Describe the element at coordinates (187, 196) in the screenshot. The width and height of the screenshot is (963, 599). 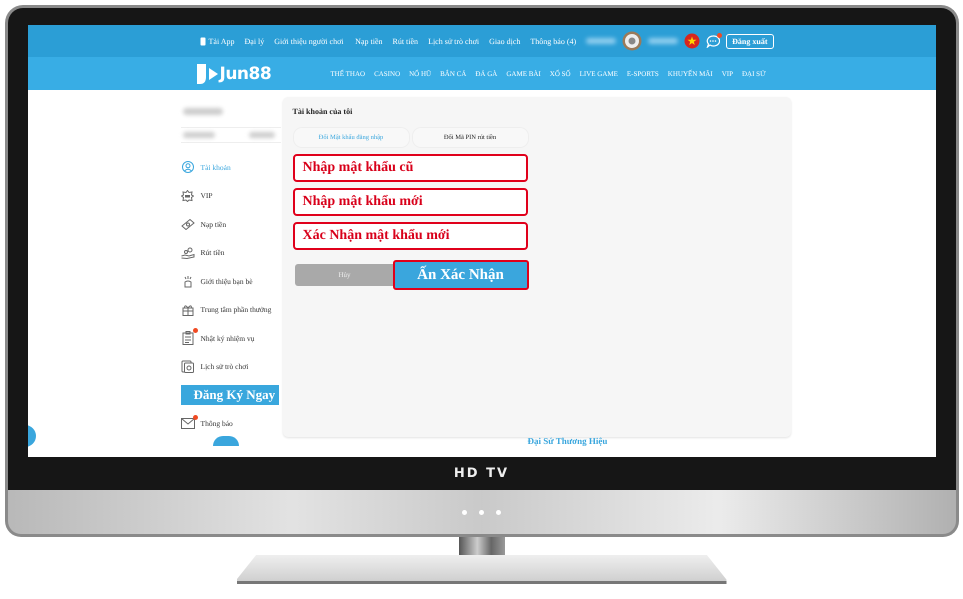
I see `badge-icon` at that location.